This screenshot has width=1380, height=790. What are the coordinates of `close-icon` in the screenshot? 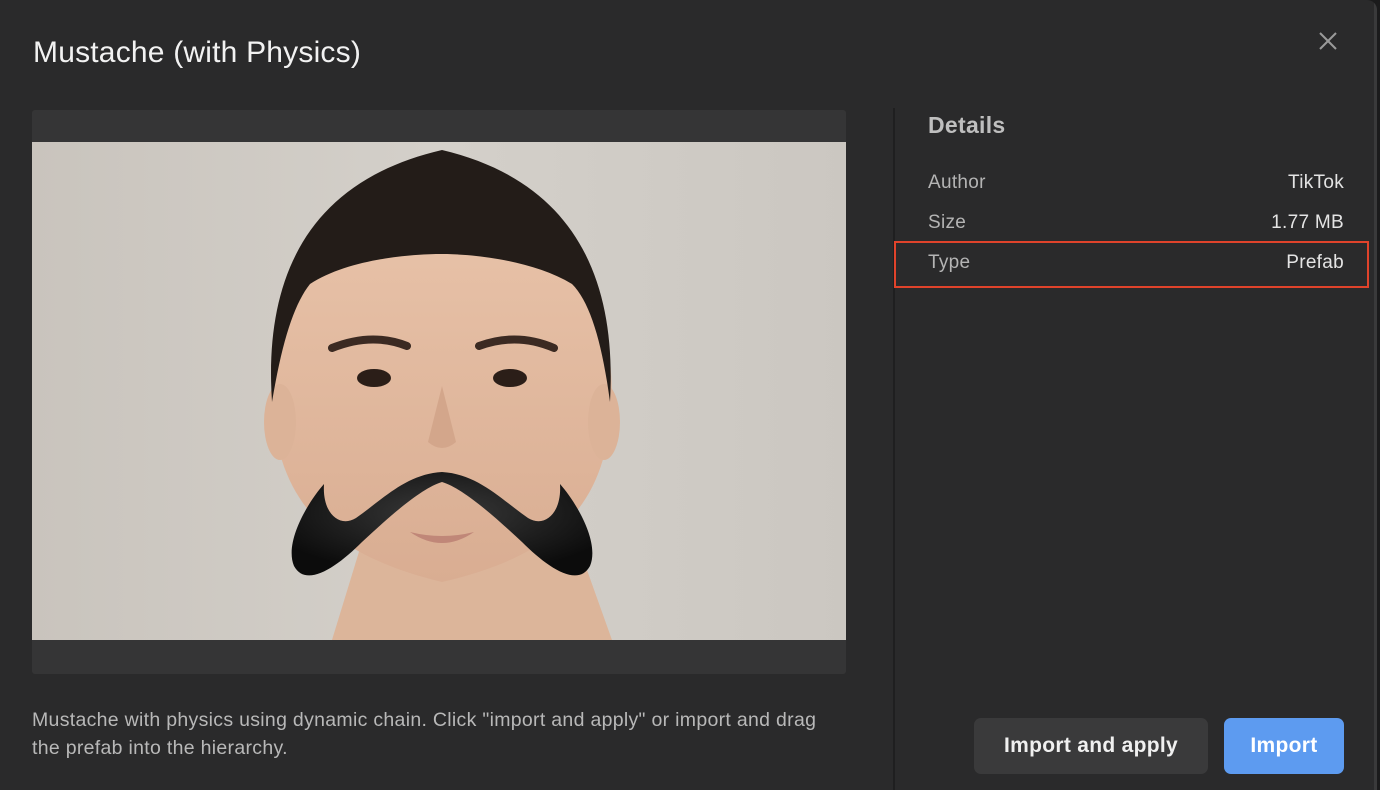 It's located at (1328, 41).